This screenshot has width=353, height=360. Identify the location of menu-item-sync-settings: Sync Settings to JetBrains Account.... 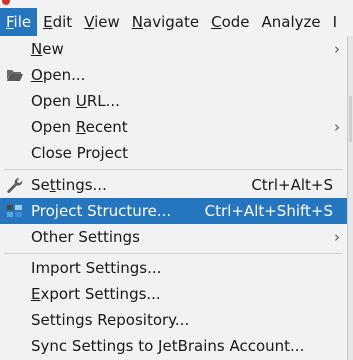
(173, 346).